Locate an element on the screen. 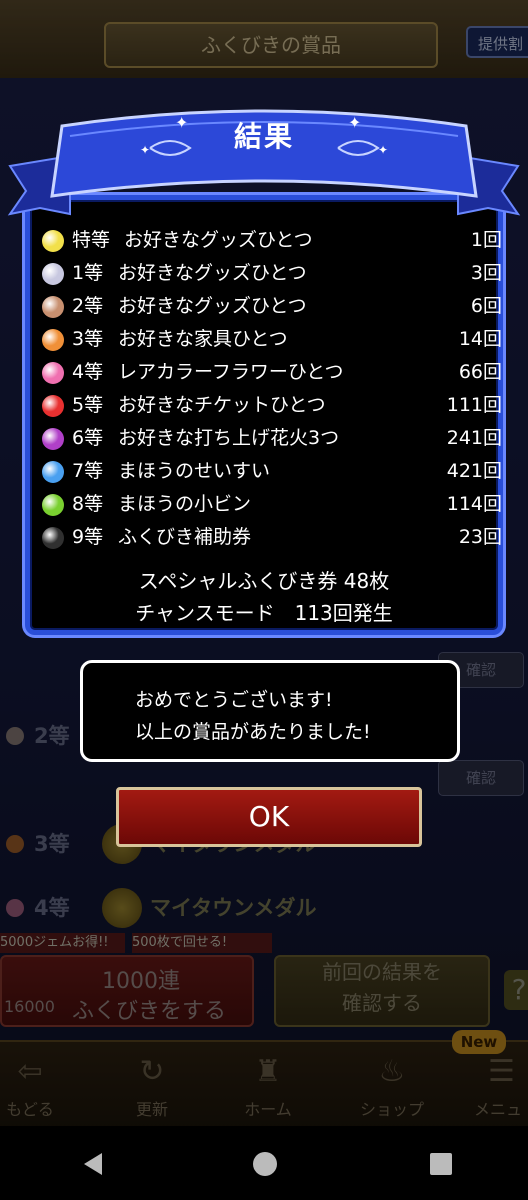 Image resolution: width=528 pixels, height=1200 pixels. prize-name: お好きなチケットひとつ is located at coordinates (222, 405).